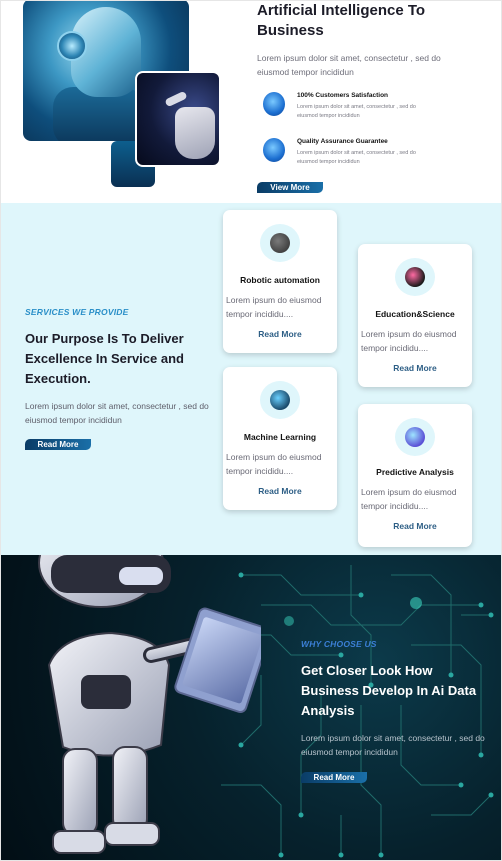 Image resolution: width=502 pixels, height=861 pixels. What do you see at coordinates (58, 444) in the screenshot?
I see `services-read-more-button: Read More` at bounding box center [58, 444].